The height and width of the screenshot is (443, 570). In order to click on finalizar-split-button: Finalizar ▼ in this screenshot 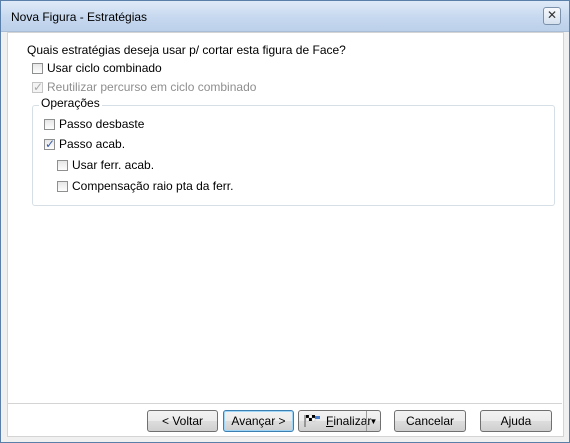, I will do `click(339, 421)`.